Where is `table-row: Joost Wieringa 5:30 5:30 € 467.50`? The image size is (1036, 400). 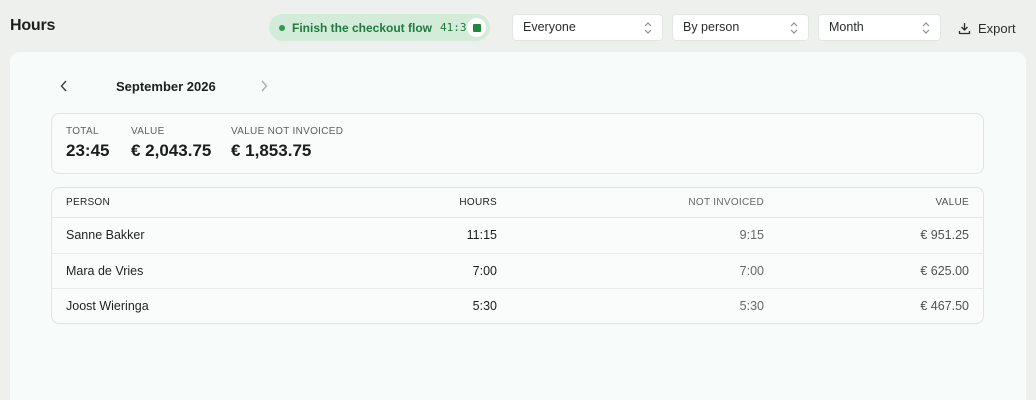 table-row: Joost Wieringa 5:30 5:30 € 467.50 is located at coordinates (517, 305).